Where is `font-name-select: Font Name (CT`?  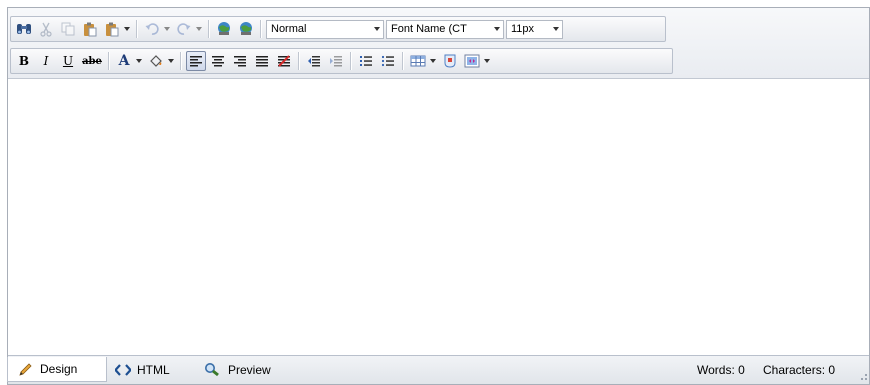
font-name-select: Font Name (CT is located at coordinates (445, 29).